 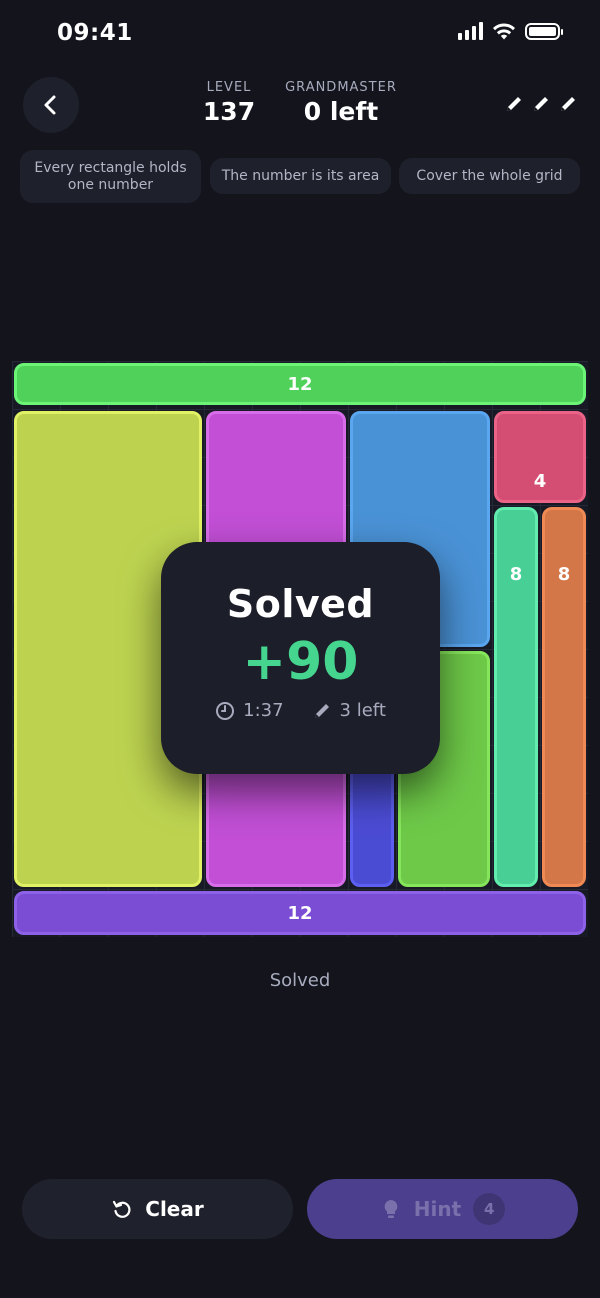 I want to click on pencils-remaining, so click(x=541, y=104).